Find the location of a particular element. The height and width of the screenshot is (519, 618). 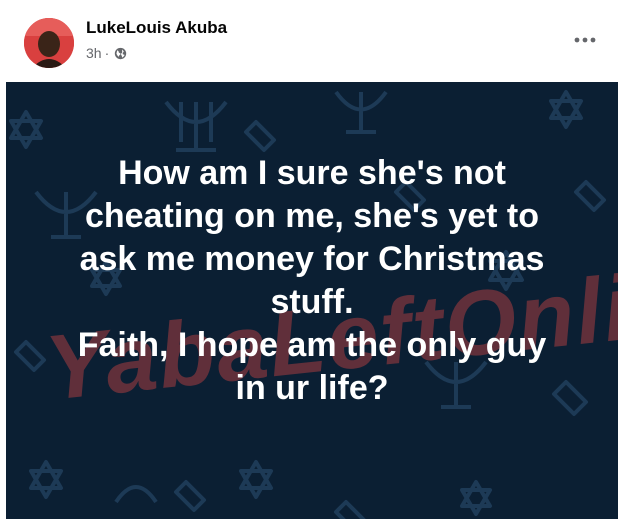

text-line: in ur life? is located at coordinates (312, 388).